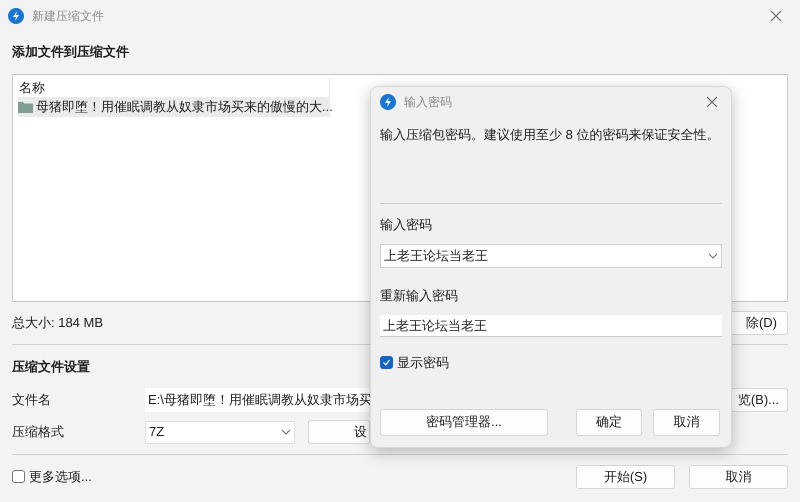 Image resolution: width=800 pixels, height=502 pixels. Describe the element at coordinates (550, 135) in the screenshot. I see `dialog-message: 输入压缩包密码。建议使用至少 8 位的密码来保证安全性。` at that location.